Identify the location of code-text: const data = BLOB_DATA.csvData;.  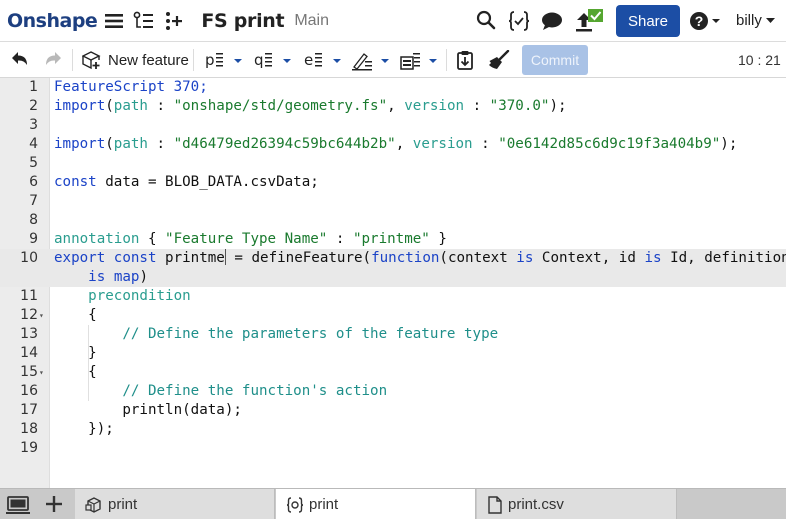
(186, 182).